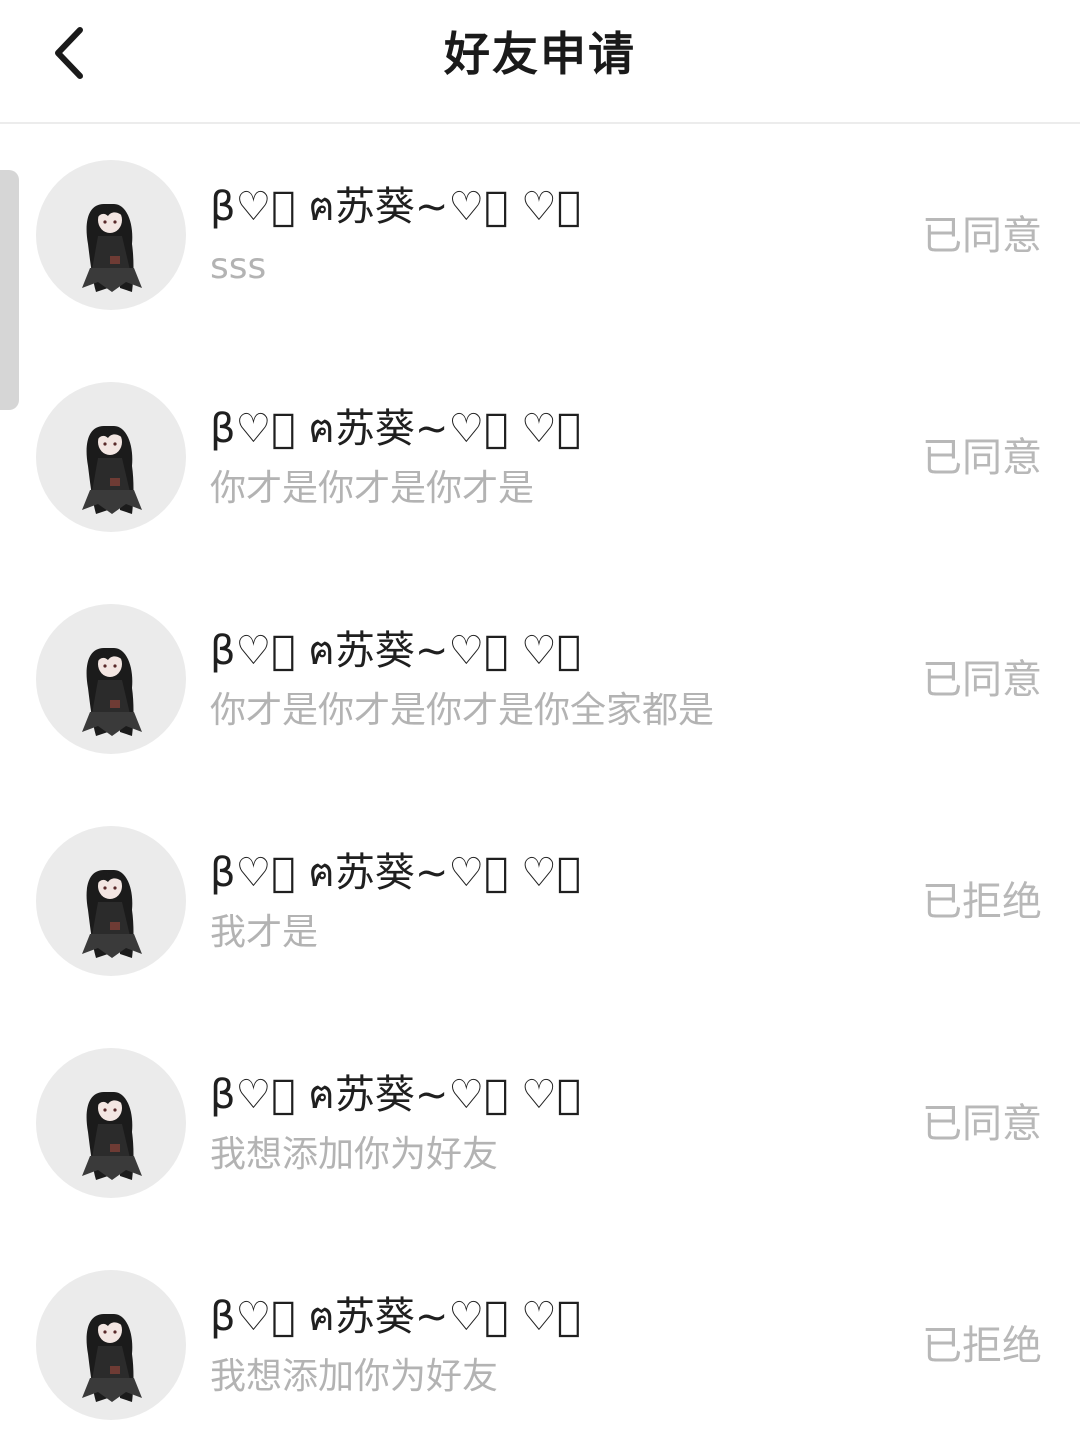  What do you see at coordinates (264, 932) in the screenshot?
I see `request-message: 我才是` at bounding box center [264, 932].